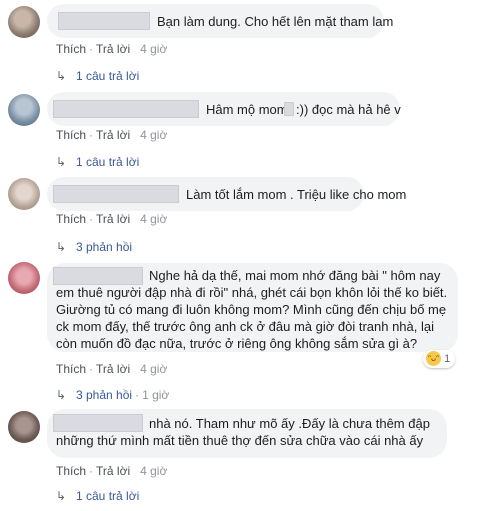  I want to click on comment-bubble: Làm tốt lắm mom . Triệu like cho mom, so click(226, 194).